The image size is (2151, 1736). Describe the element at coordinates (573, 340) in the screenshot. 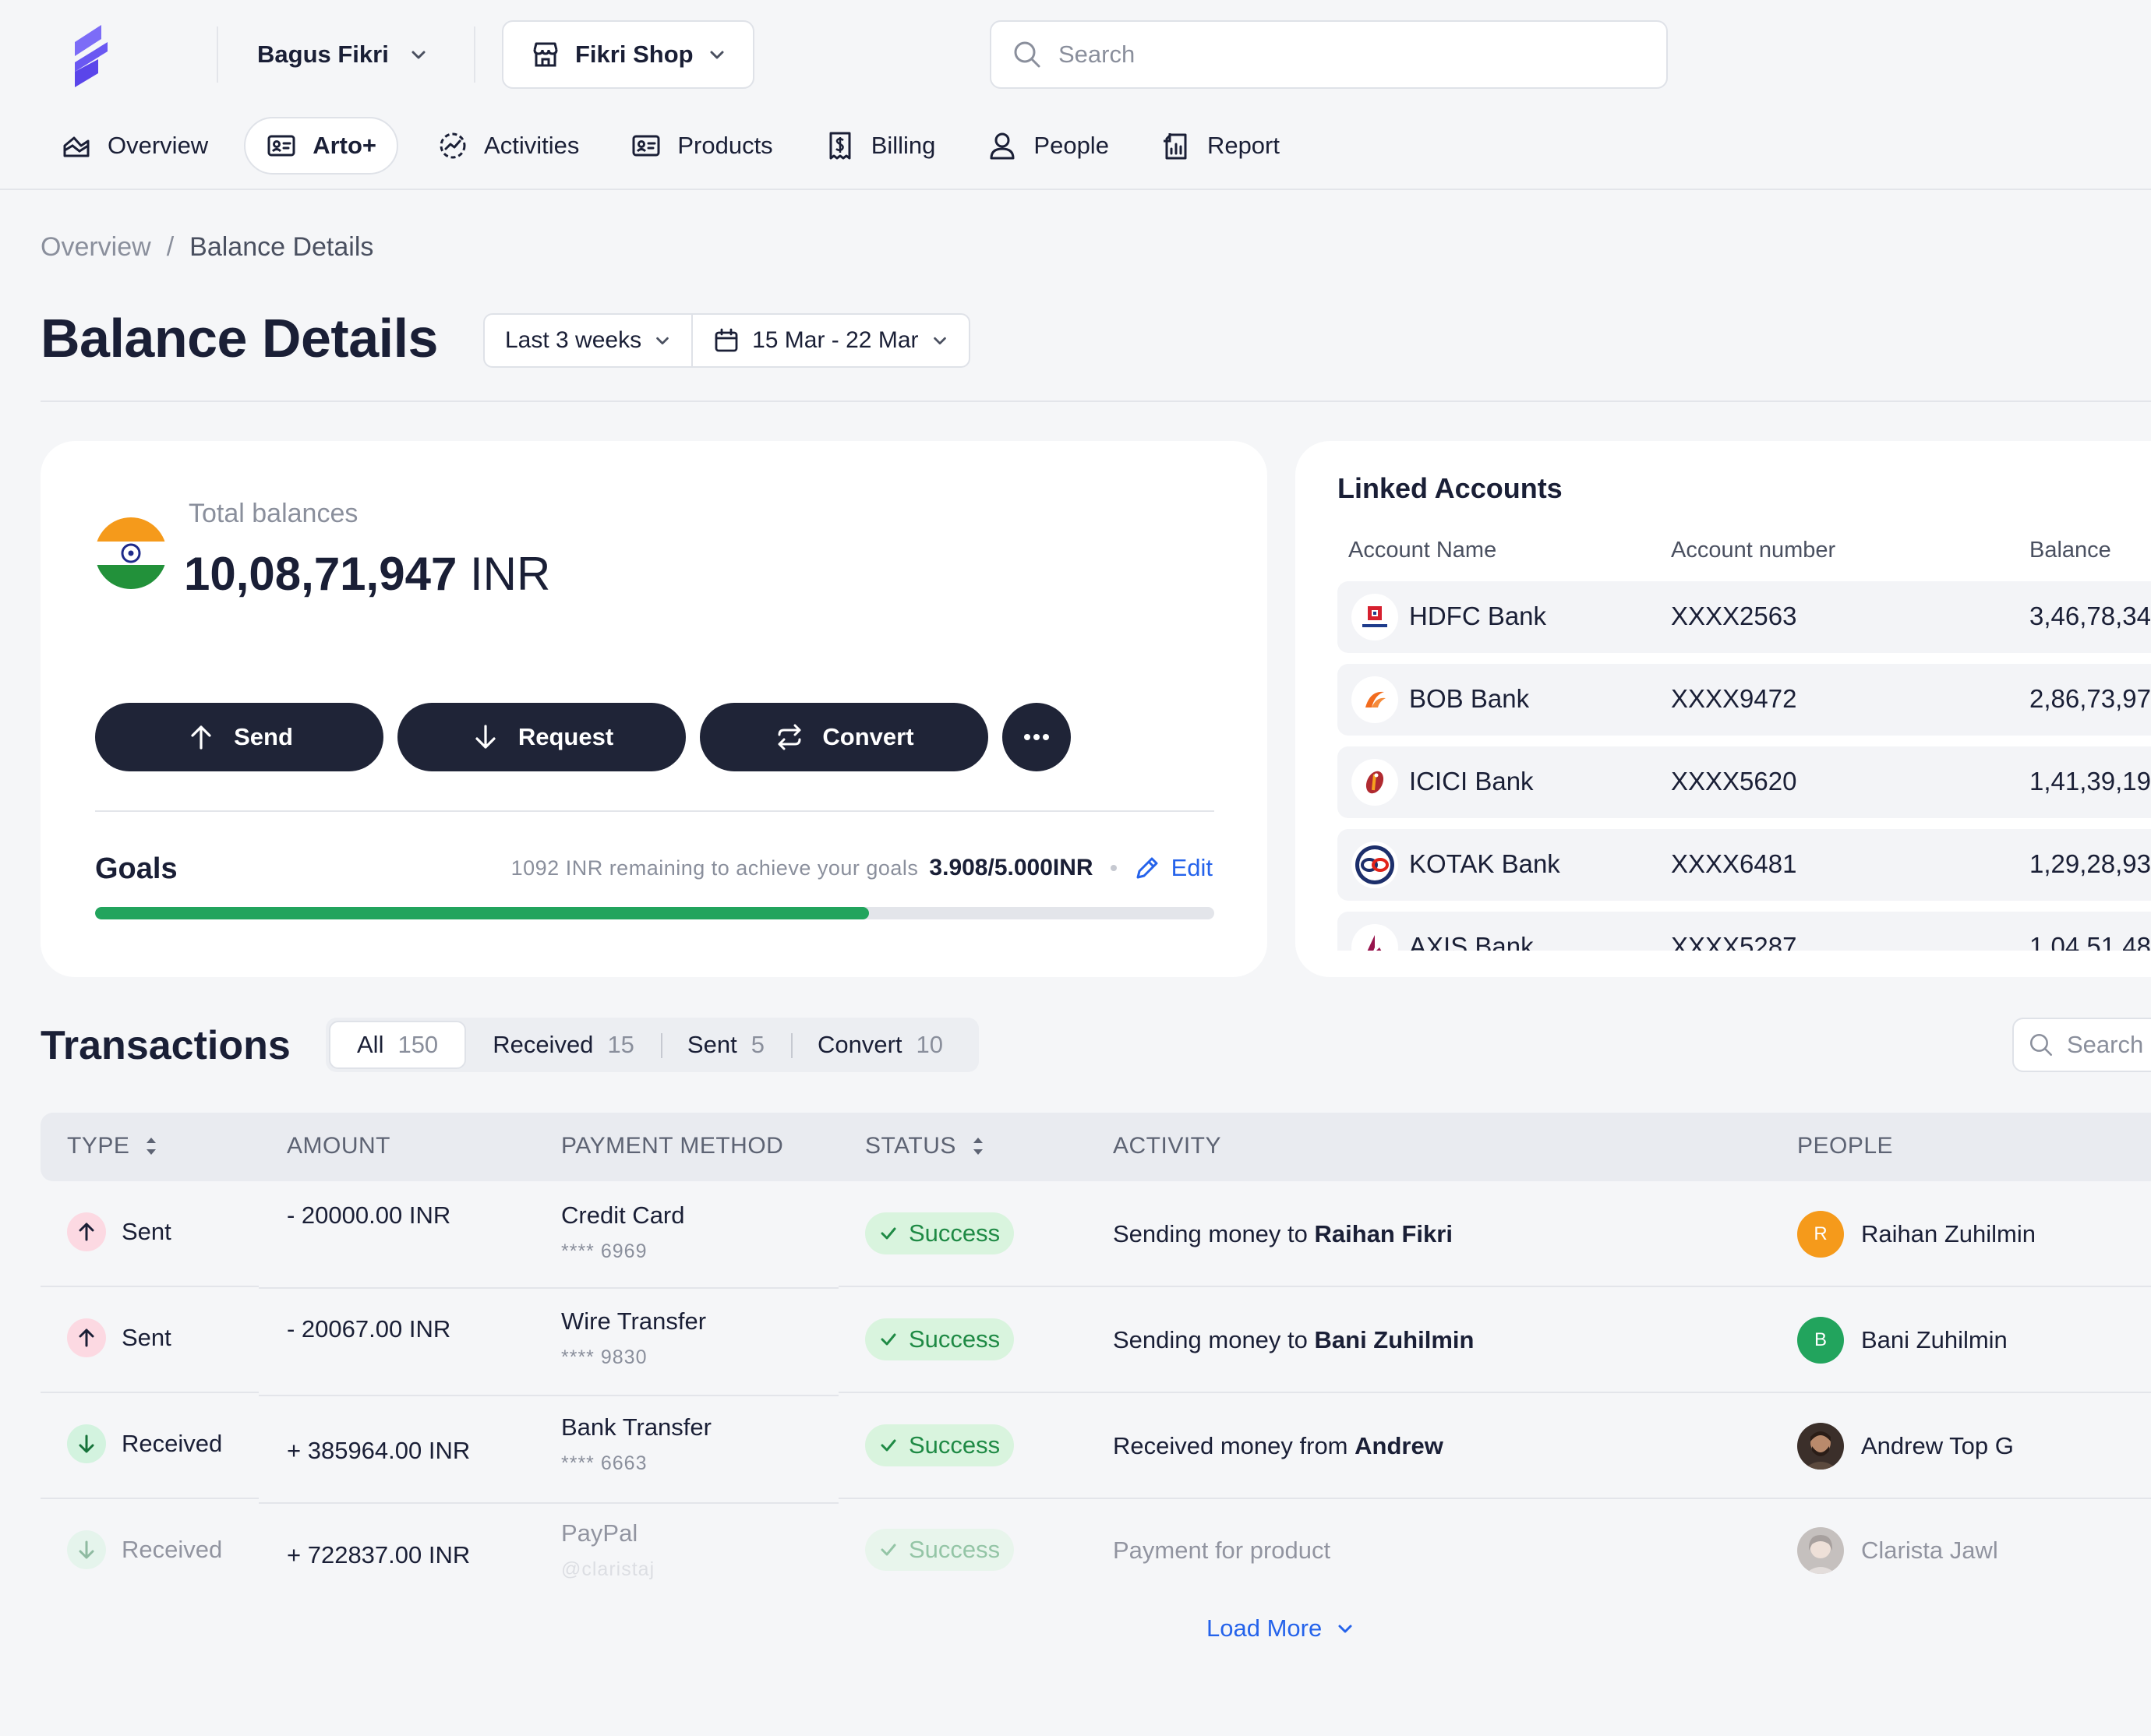

I see `range-filter-label: Last 3 weeks` at that location.